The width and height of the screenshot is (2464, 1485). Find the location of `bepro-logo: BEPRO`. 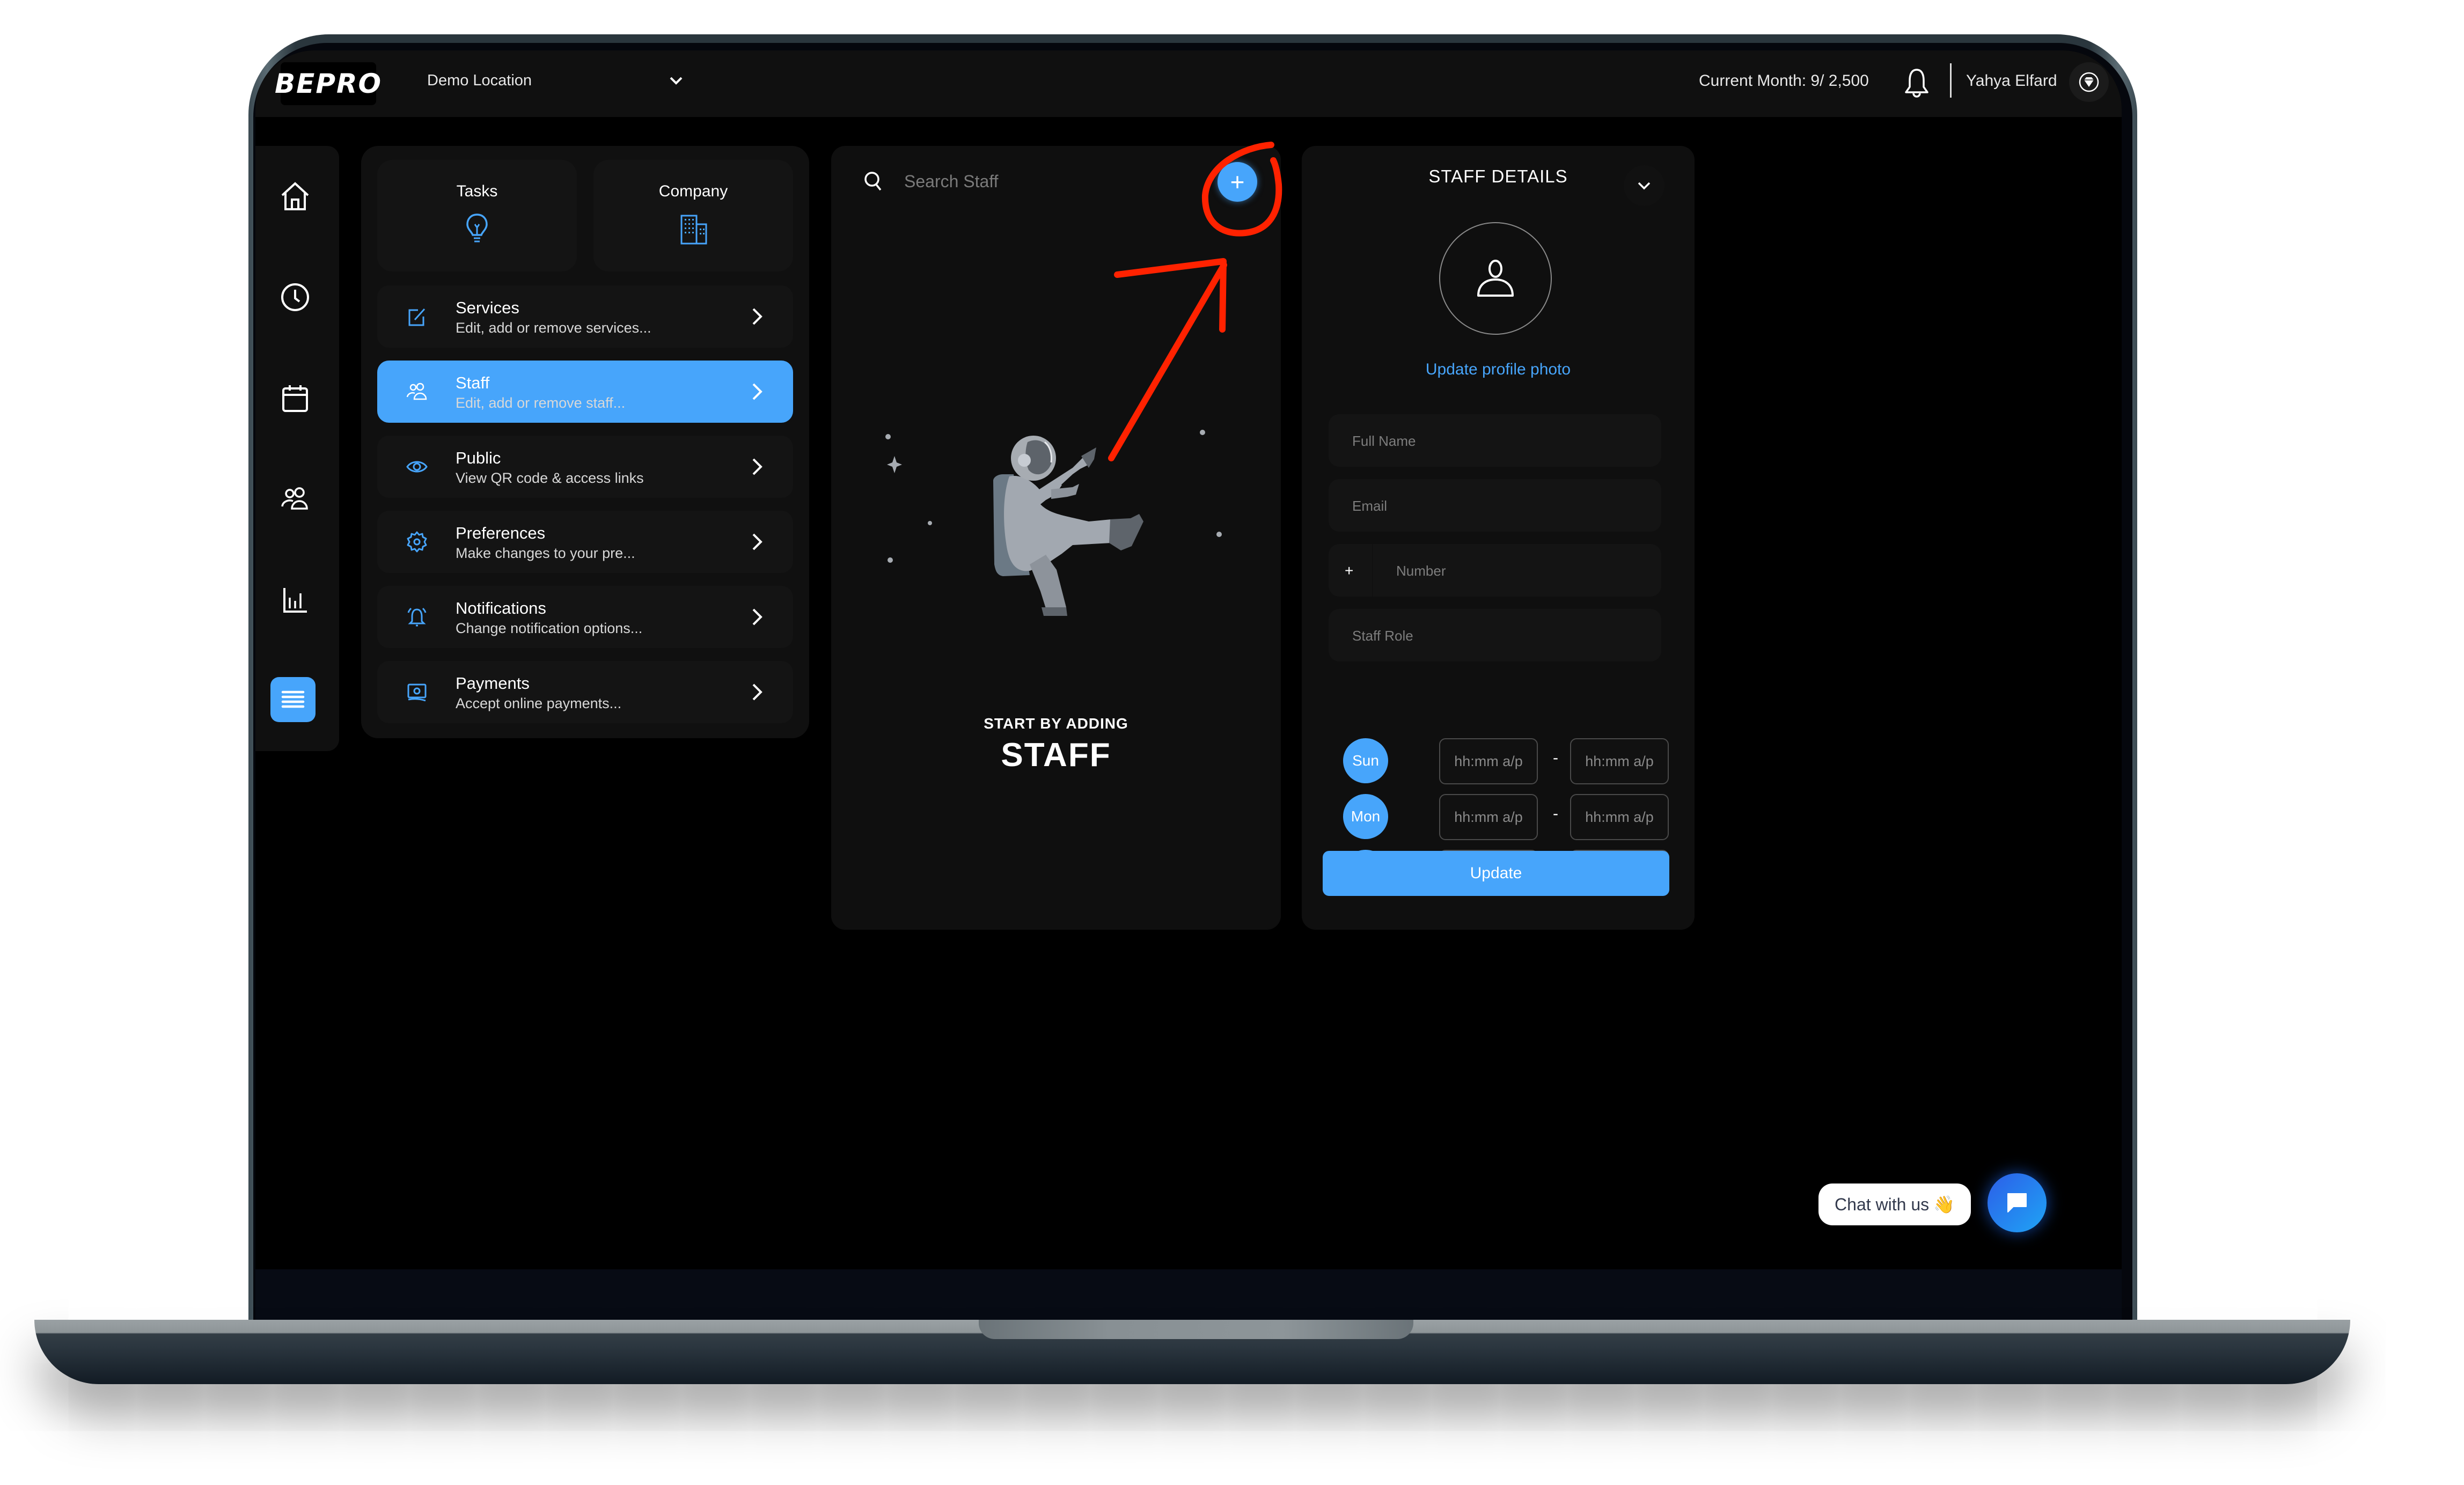

bepro-logo: BEPRO is located at coordinates (328, 83).